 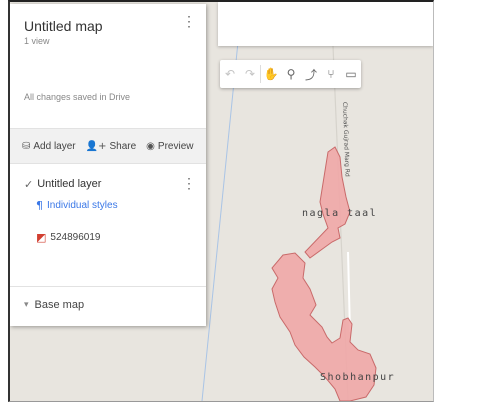 What do you see at coordinates (59, 304) in the screenshot?
I see `base-map-label: Base map` at bounding box center [59, 304].